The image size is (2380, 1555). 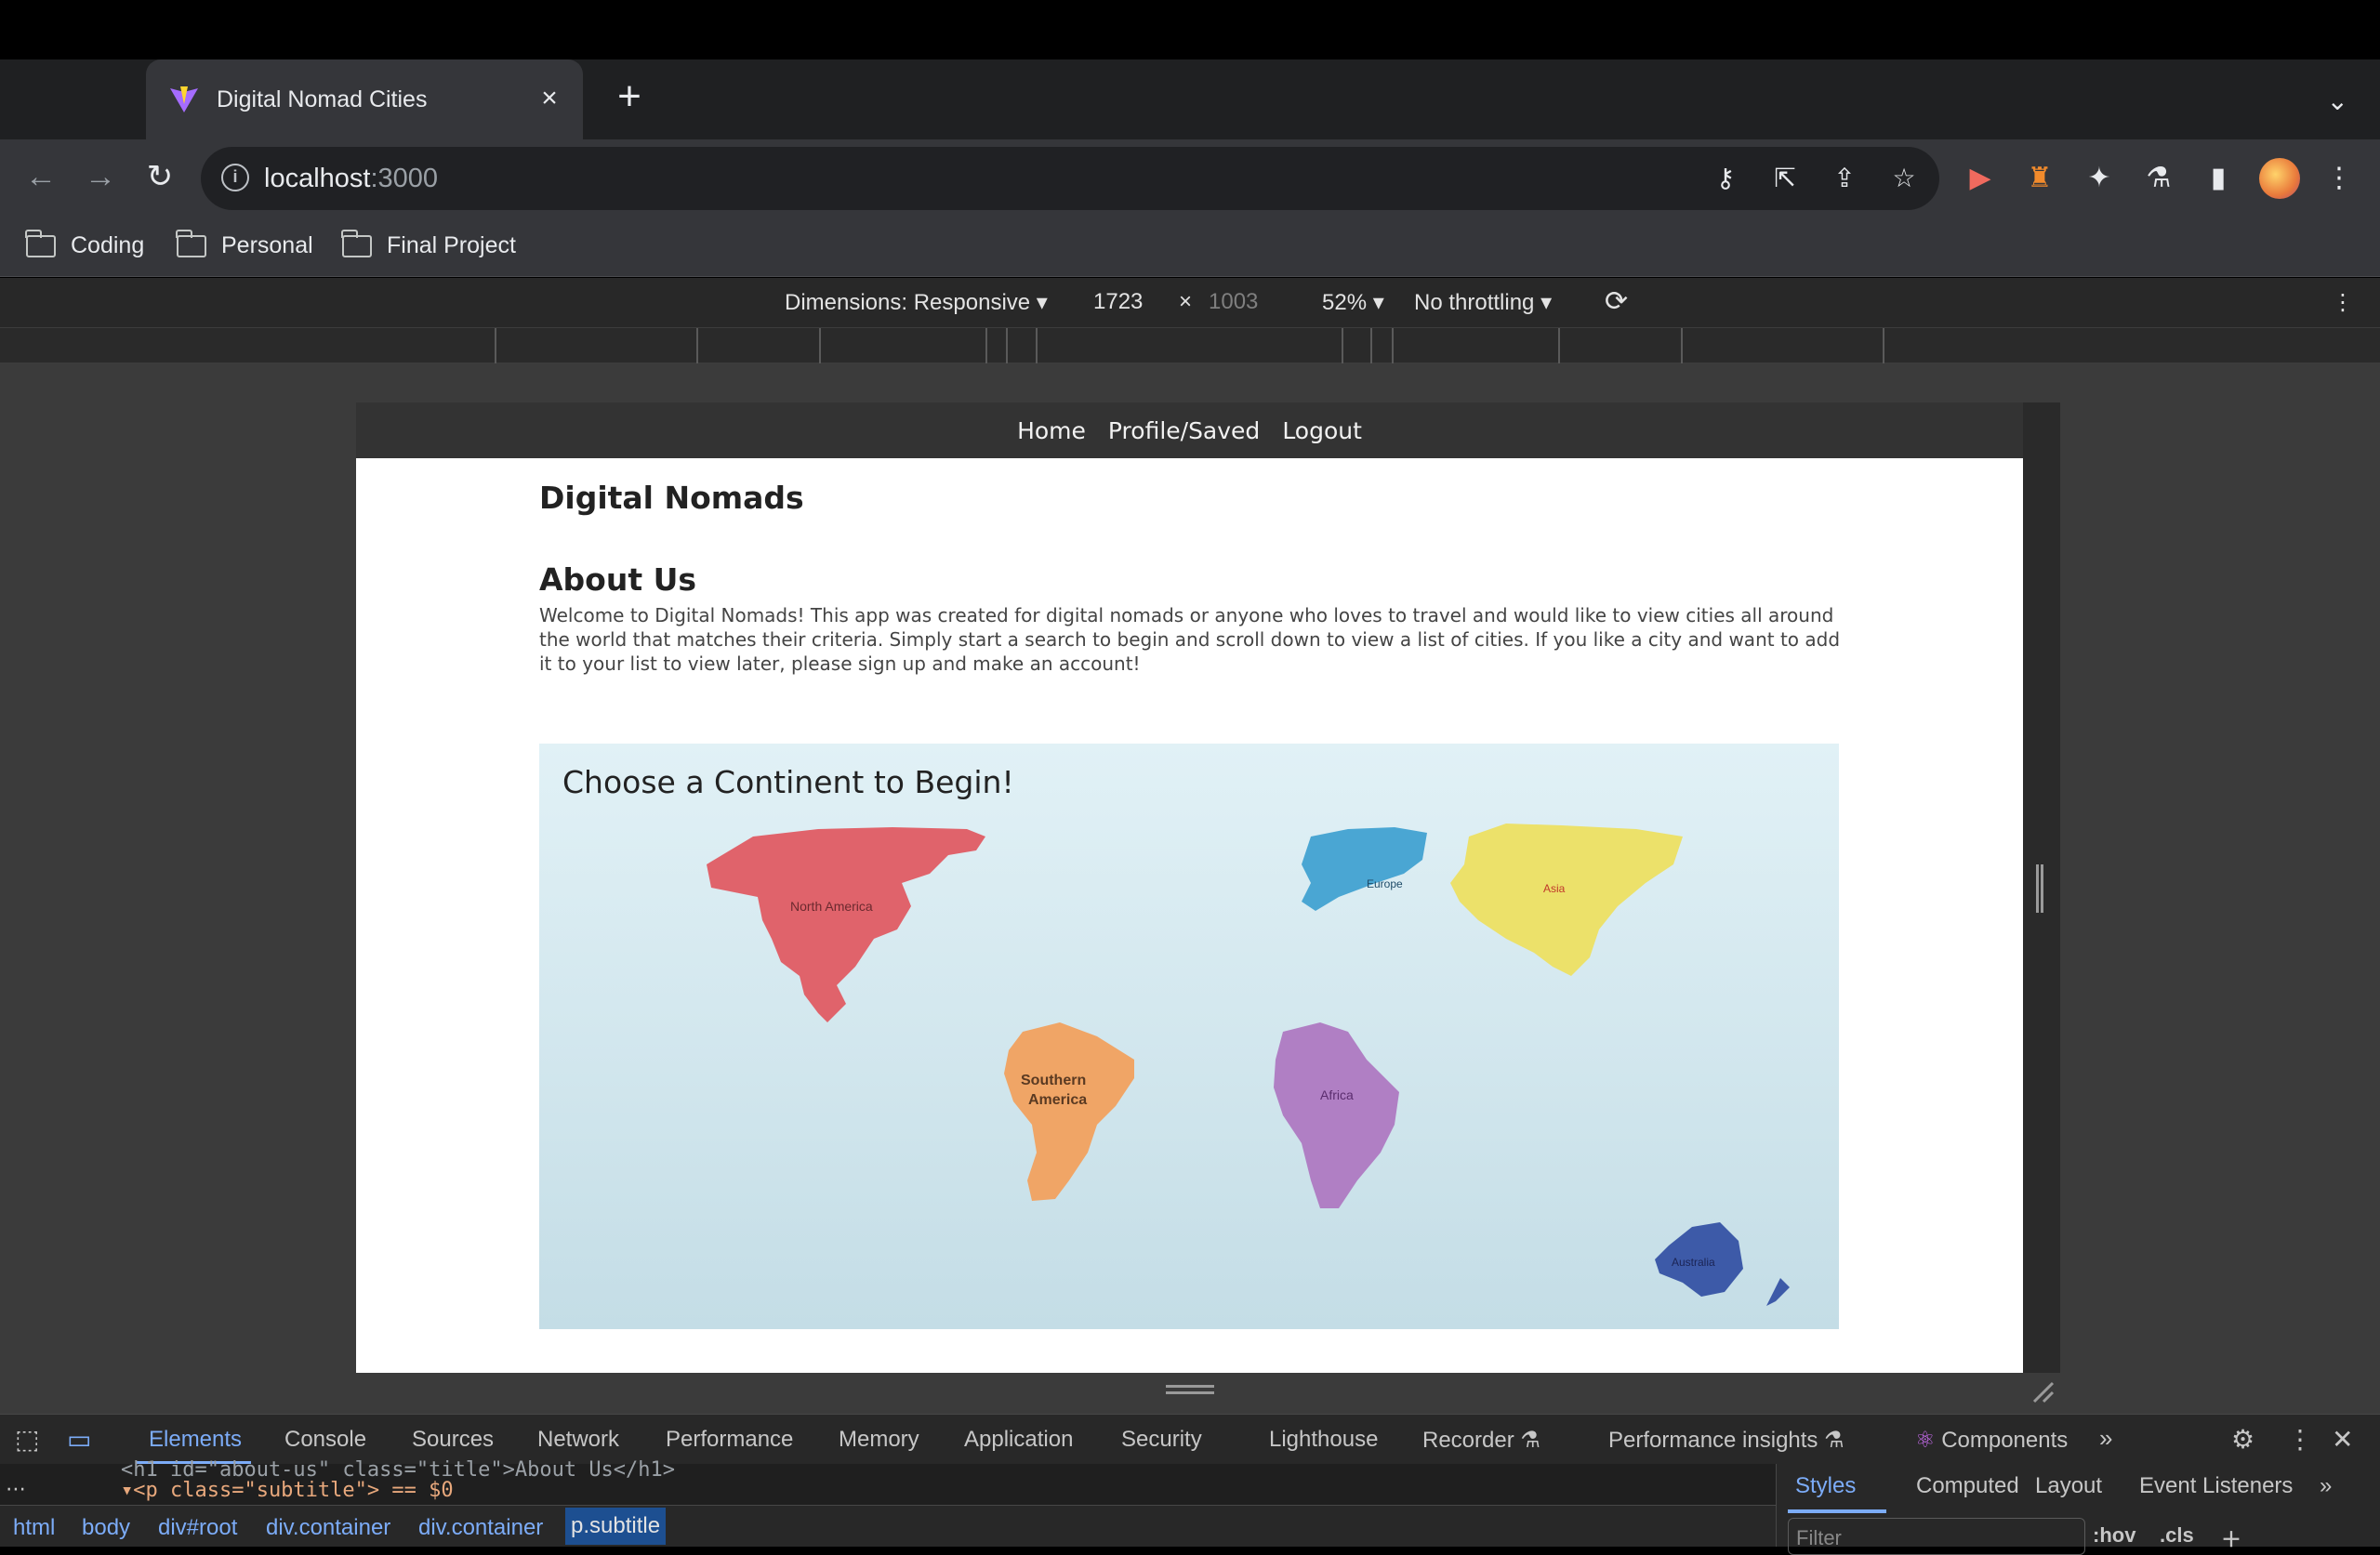 I want to click on browser-menu-icon: ⋮, so click(x=2339, y=178).